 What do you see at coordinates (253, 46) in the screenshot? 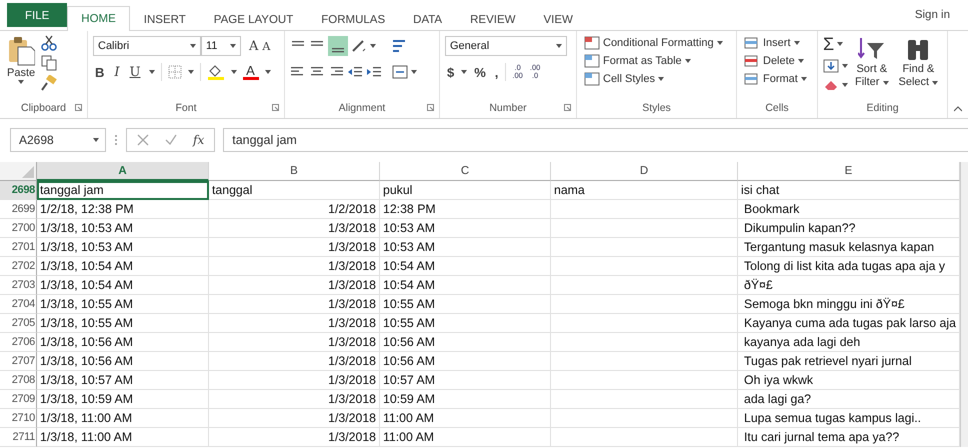
I see `grow-font-button: A` at bounding box center [253, 46].